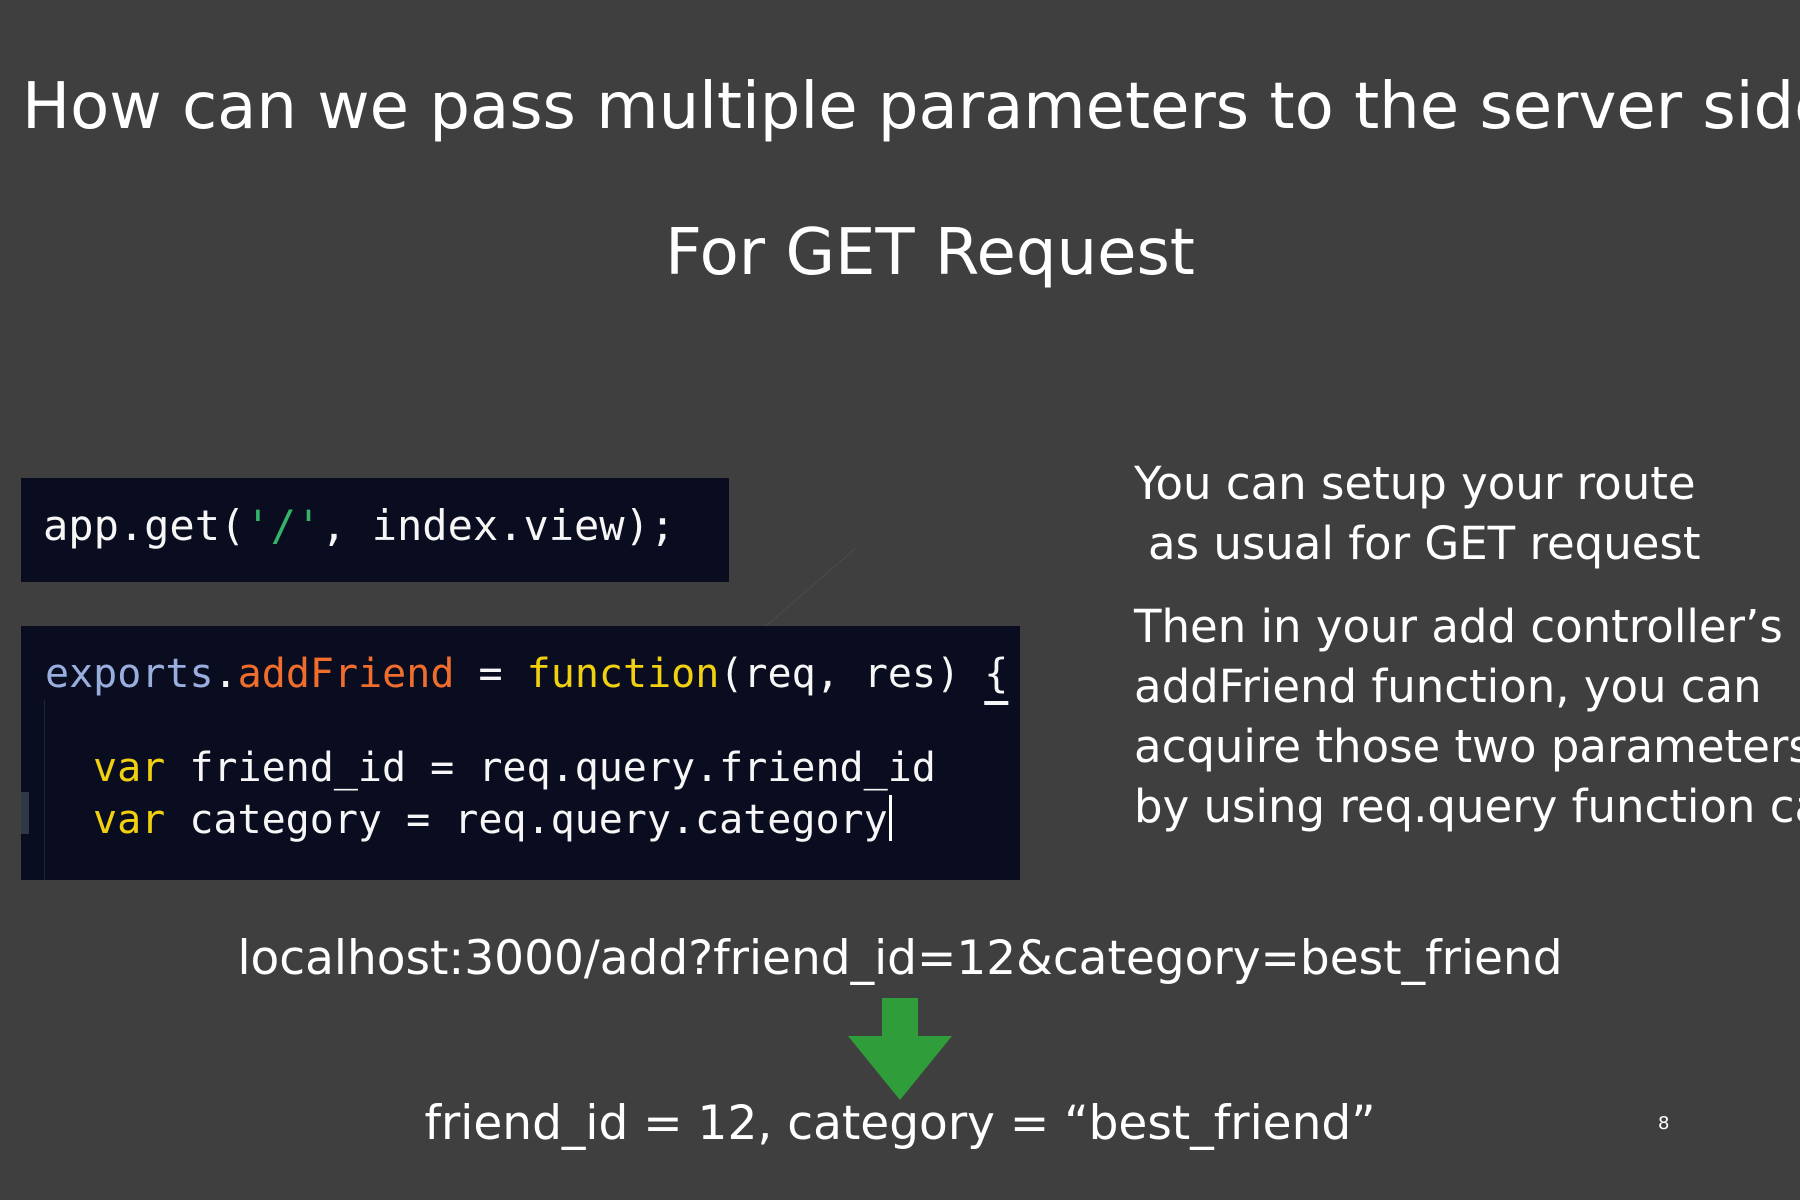 The height and width of the screenshot is (1200, 1800). What do you see at coordinates (283, 525) in the screenshot?
I see `route-code-path: '/'` at bounding box center [283, 525].